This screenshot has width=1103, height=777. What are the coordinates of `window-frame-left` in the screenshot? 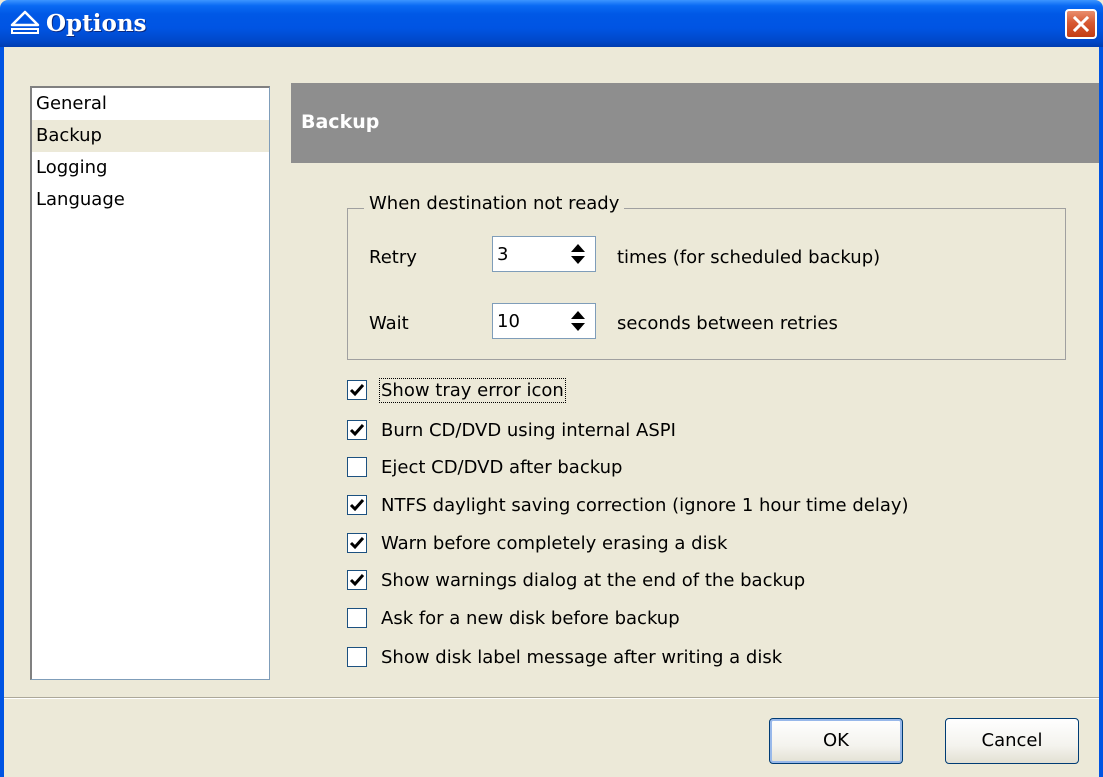 It's located at (2, 412).